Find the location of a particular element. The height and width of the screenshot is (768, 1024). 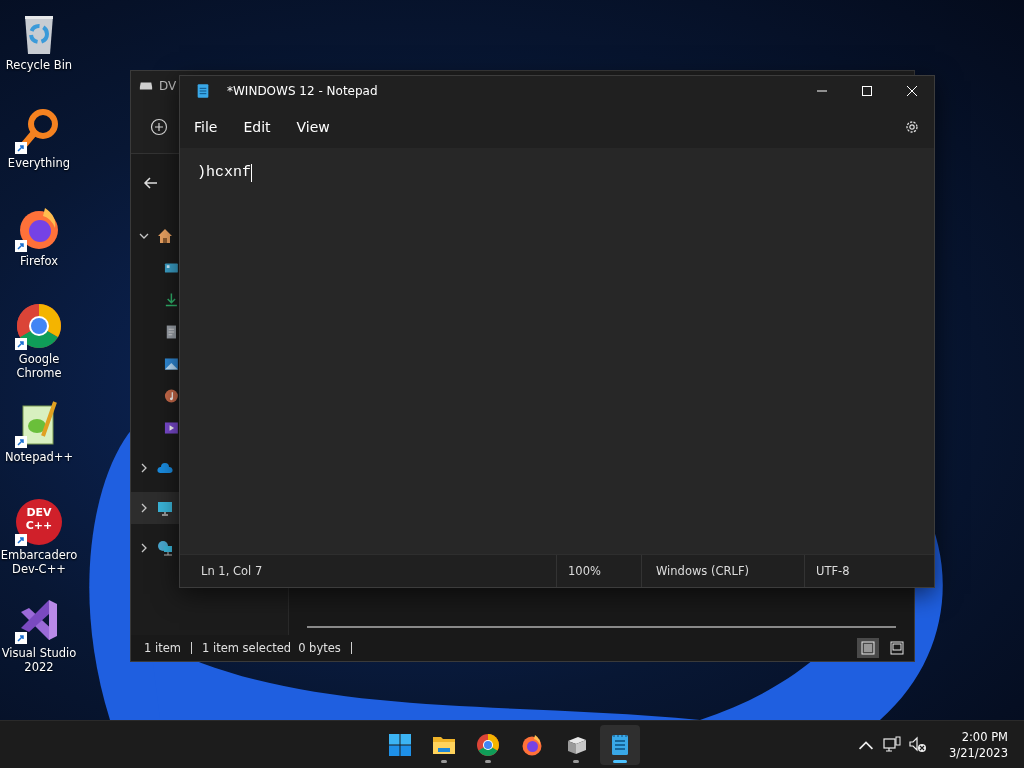

settings-icon is located at coordinates (912, 127).